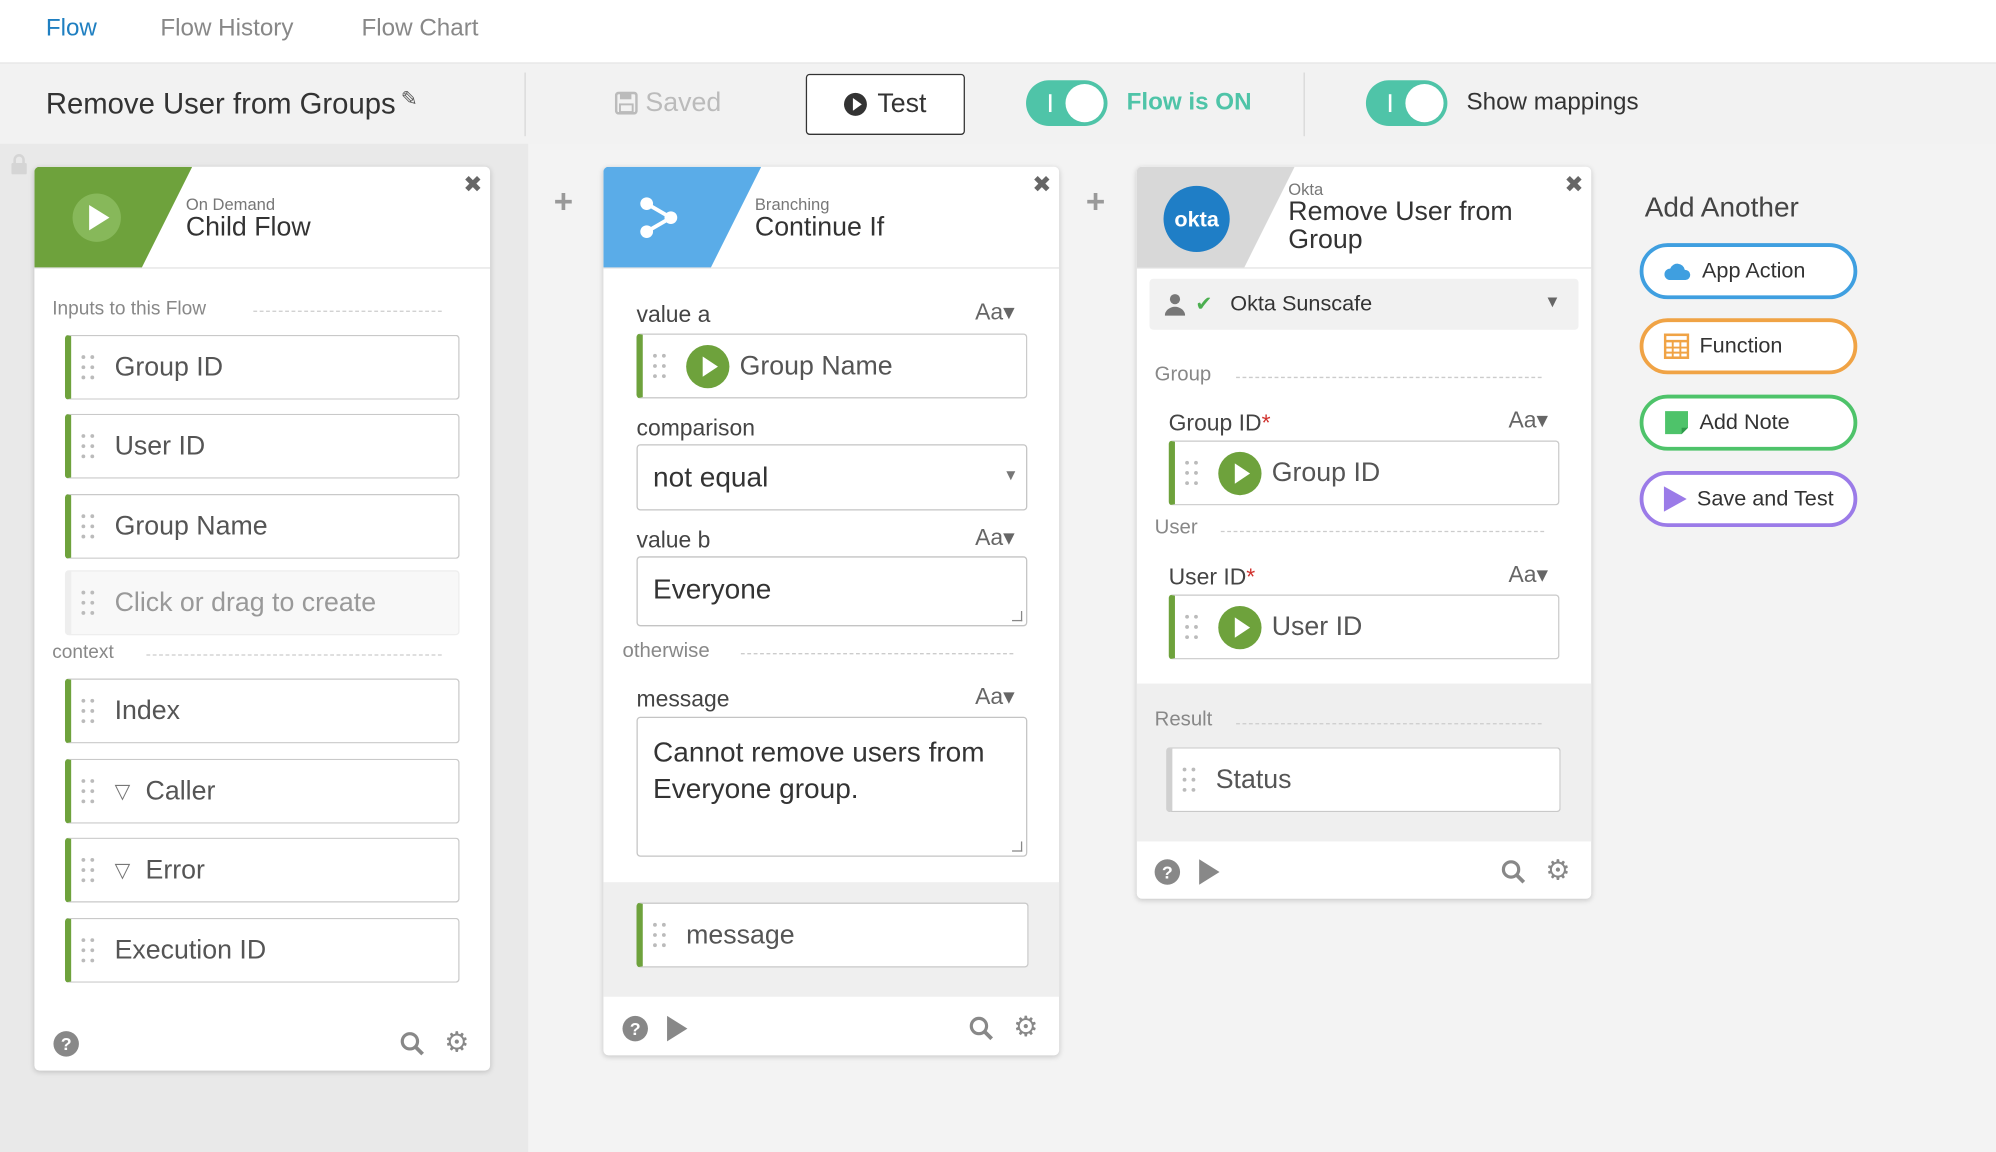  Describe the element at coordinates (232, 104) in the screenshot. I see `flow-title: Remove User from Groups ✎` at that location.